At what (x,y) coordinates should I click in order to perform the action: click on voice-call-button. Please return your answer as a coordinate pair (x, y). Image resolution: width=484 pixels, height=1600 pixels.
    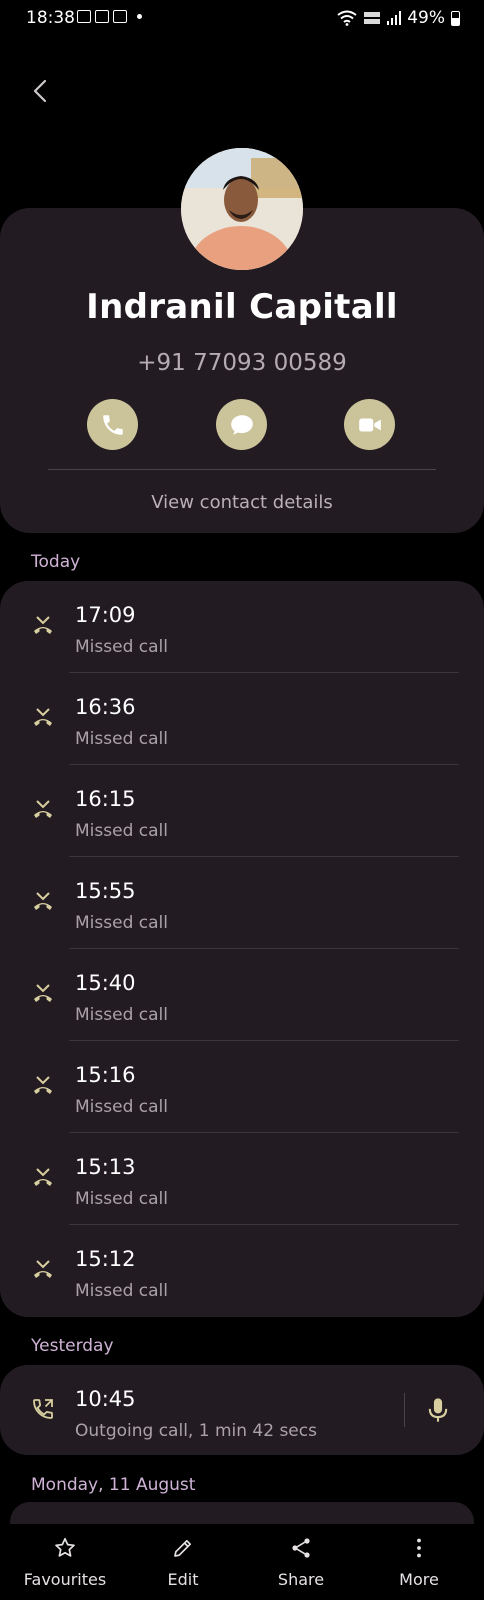
    Looking at the image, I should click on (112, 424).